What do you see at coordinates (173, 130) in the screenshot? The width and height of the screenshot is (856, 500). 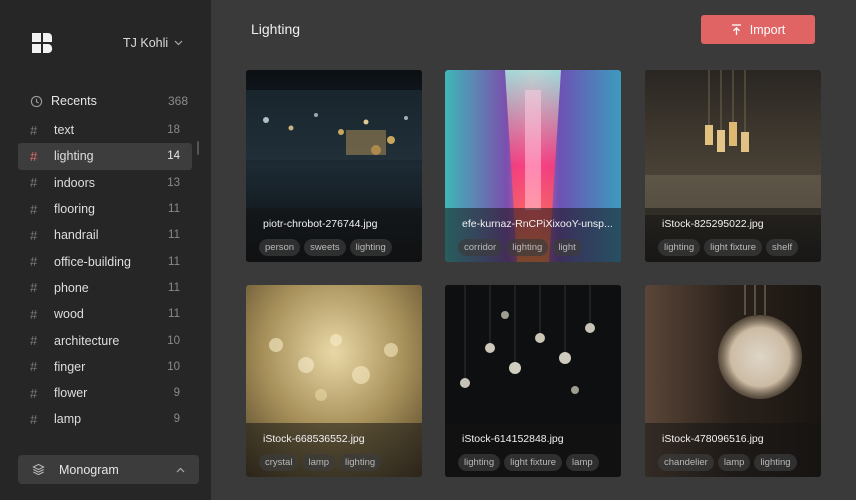 I see `sidebar-item-count: 18` at bounding box center [173, 130].